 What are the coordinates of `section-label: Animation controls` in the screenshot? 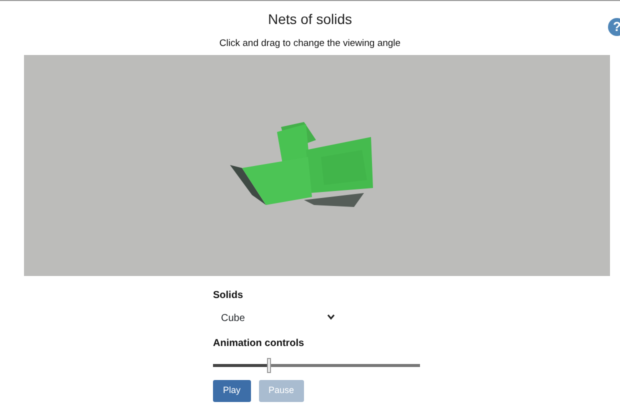 It's located at (259, 344).